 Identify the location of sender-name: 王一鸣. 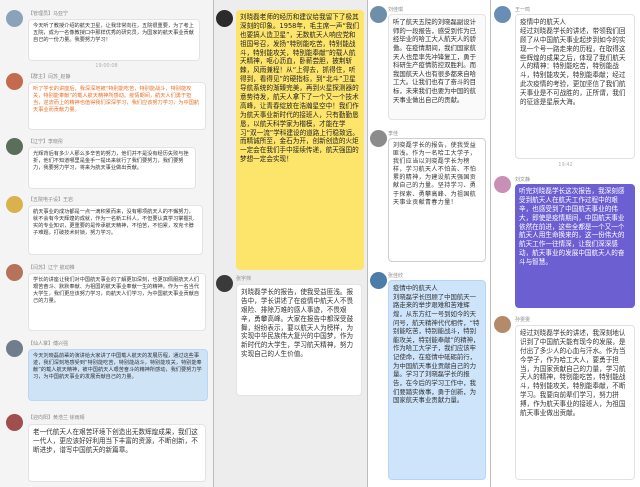
(523, 10).